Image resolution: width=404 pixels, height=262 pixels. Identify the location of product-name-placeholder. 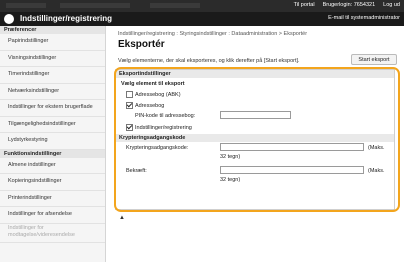
(26, 5).